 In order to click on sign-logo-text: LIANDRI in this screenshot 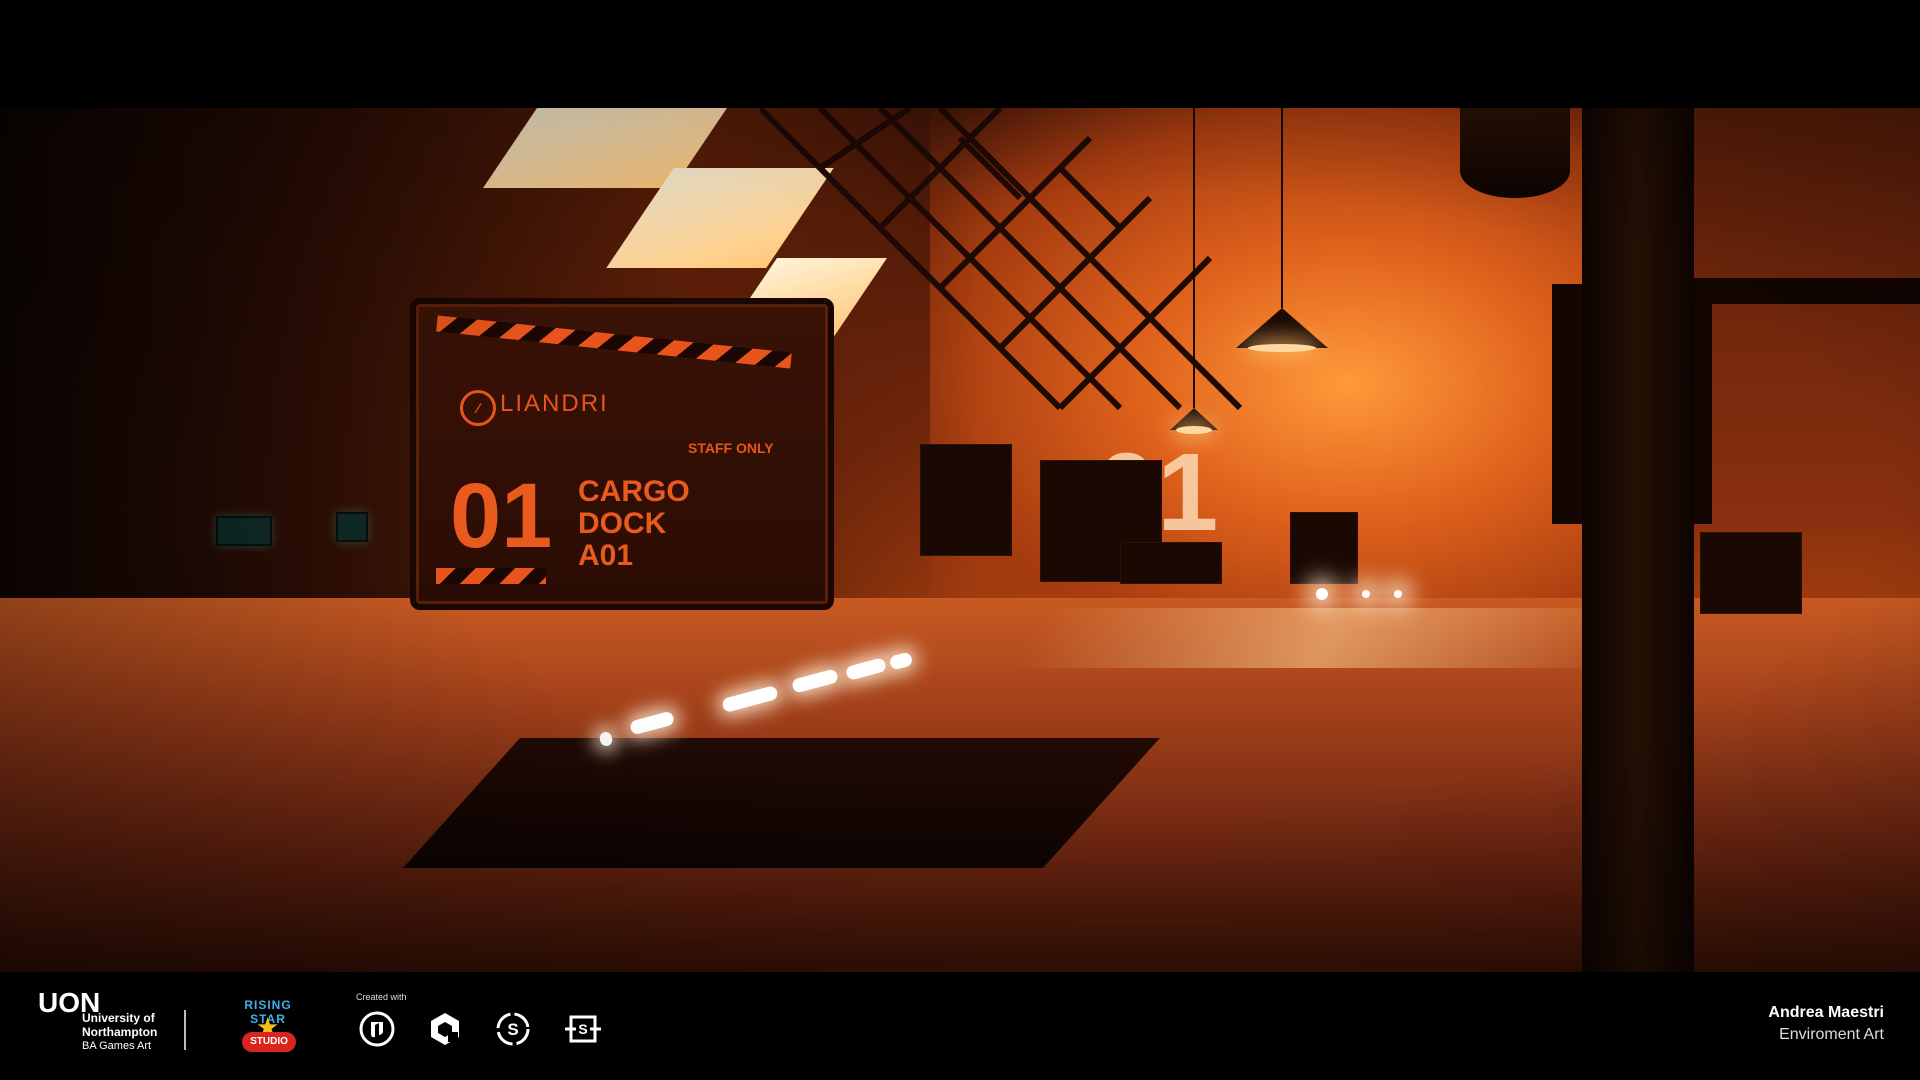, I will do `click(554, 403)`.